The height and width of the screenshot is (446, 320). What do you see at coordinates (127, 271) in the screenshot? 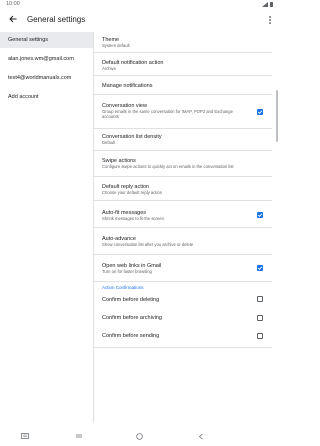
I see `setting-subtitle: Turn on for faster browsing` at bounding box center [127, 271].